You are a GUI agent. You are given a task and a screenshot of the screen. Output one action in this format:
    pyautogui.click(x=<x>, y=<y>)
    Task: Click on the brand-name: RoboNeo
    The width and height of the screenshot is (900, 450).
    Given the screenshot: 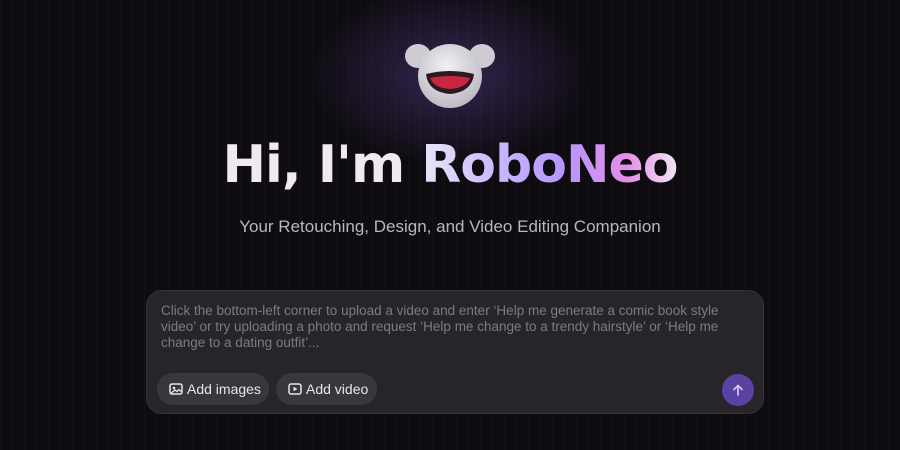 What is the action you would take?
    pyautogui.click(x=549, y=165)
    